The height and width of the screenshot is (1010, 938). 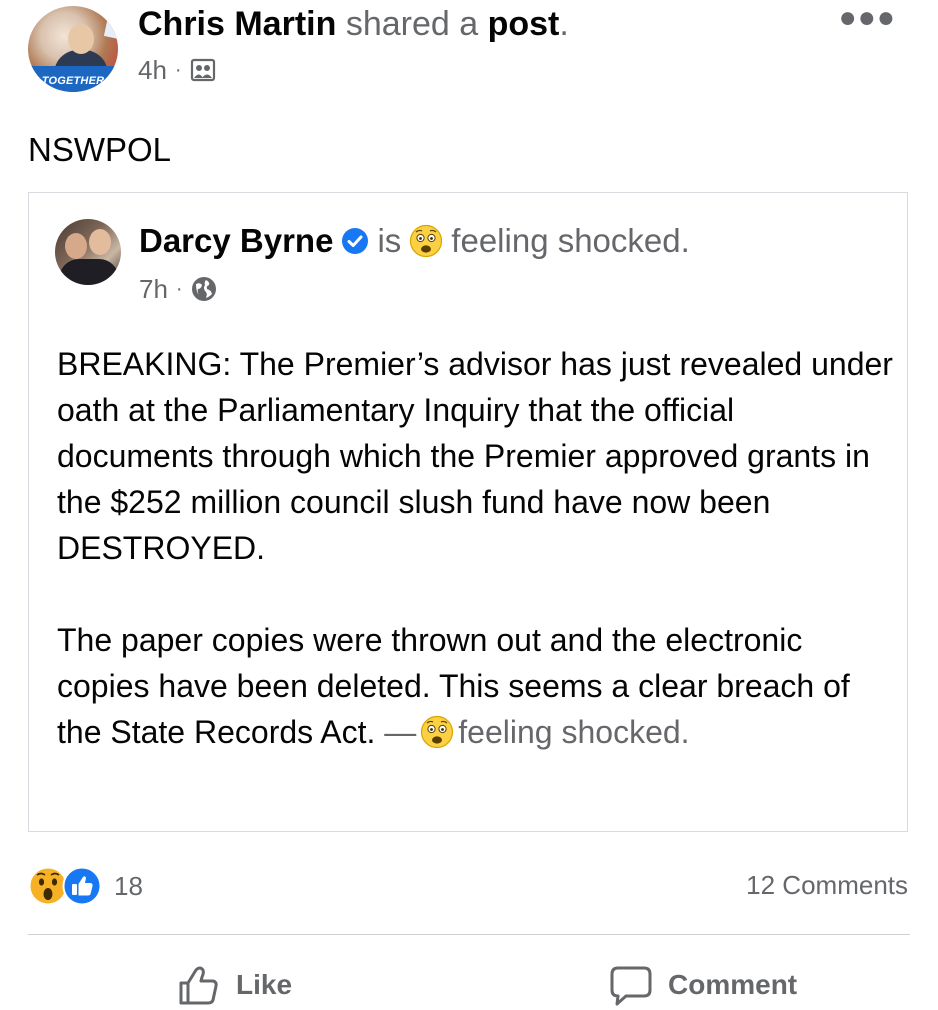 I want to click on post-meta: 4h ·, so click(x=177, y=70).